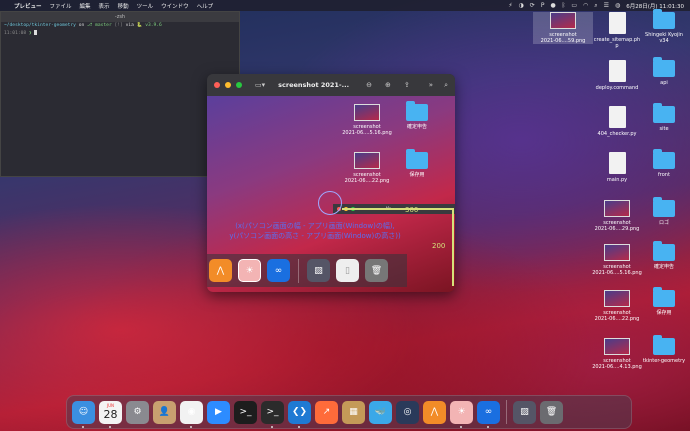 This screenshot has height=431, width=690. I want to click on height-label: 200, so click(439, 246).